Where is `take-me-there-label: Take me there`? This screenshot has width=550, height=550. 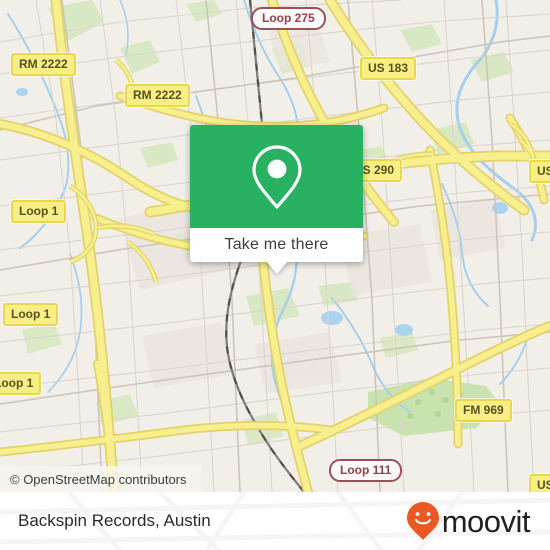 take-me-there-label: Take me there is located at coordinates (276, 244).